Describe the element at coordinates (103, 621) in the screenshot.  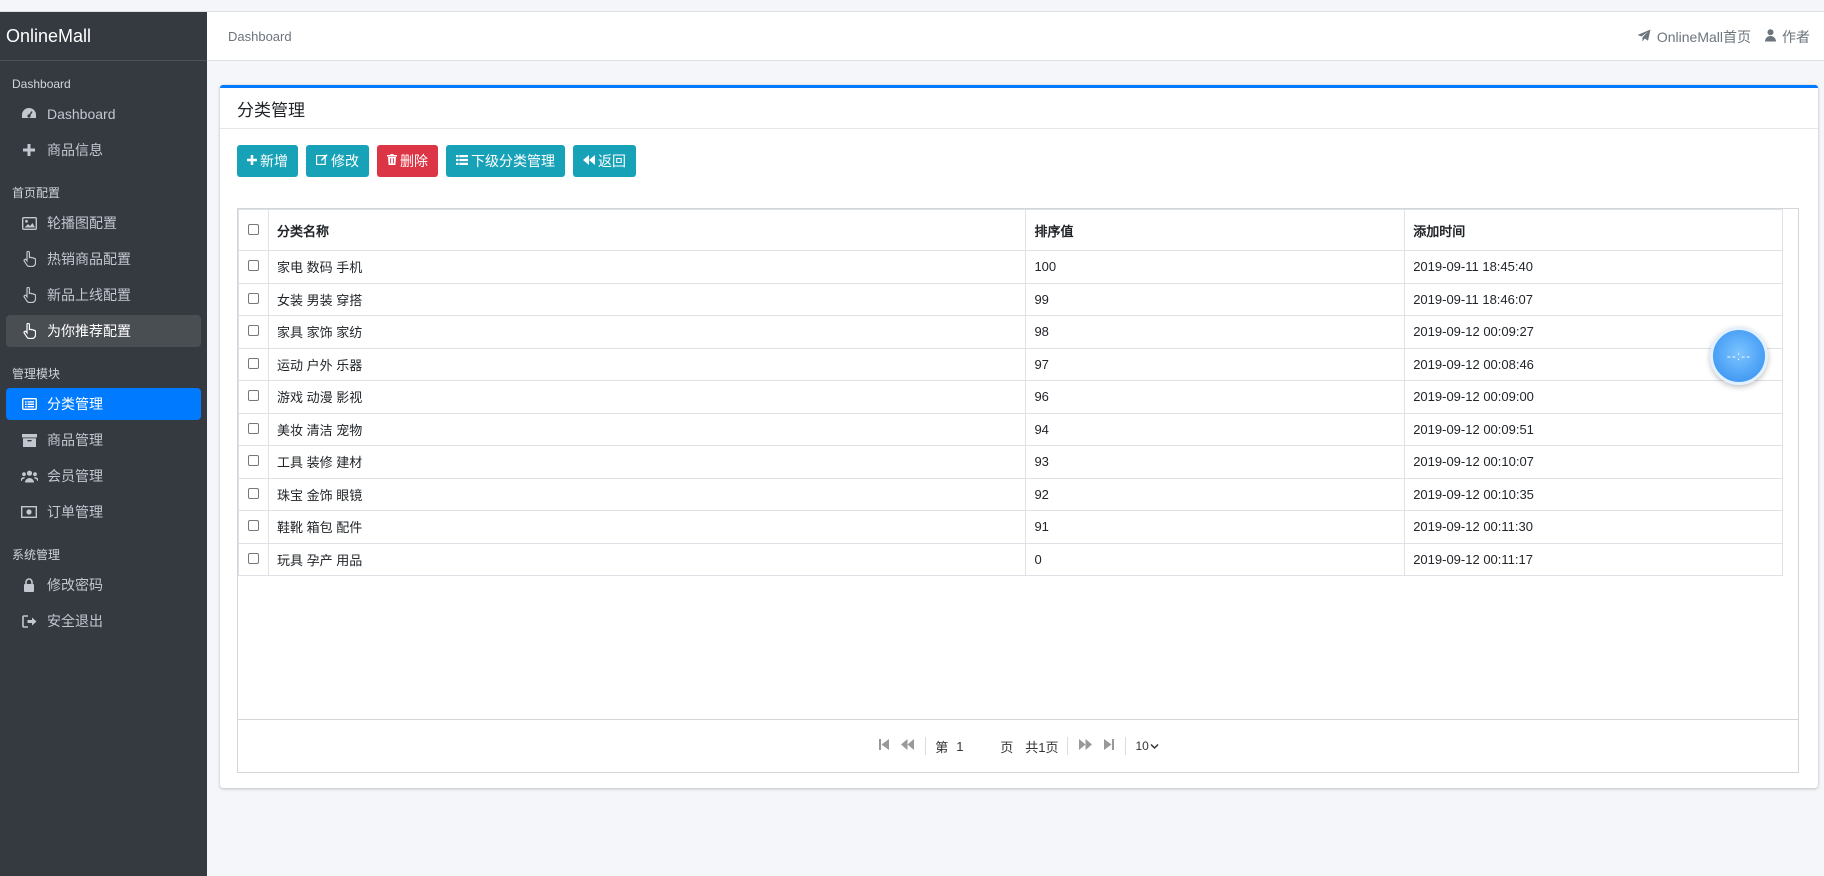
I see `sidebar-item-logout: 安全退出` at that location.